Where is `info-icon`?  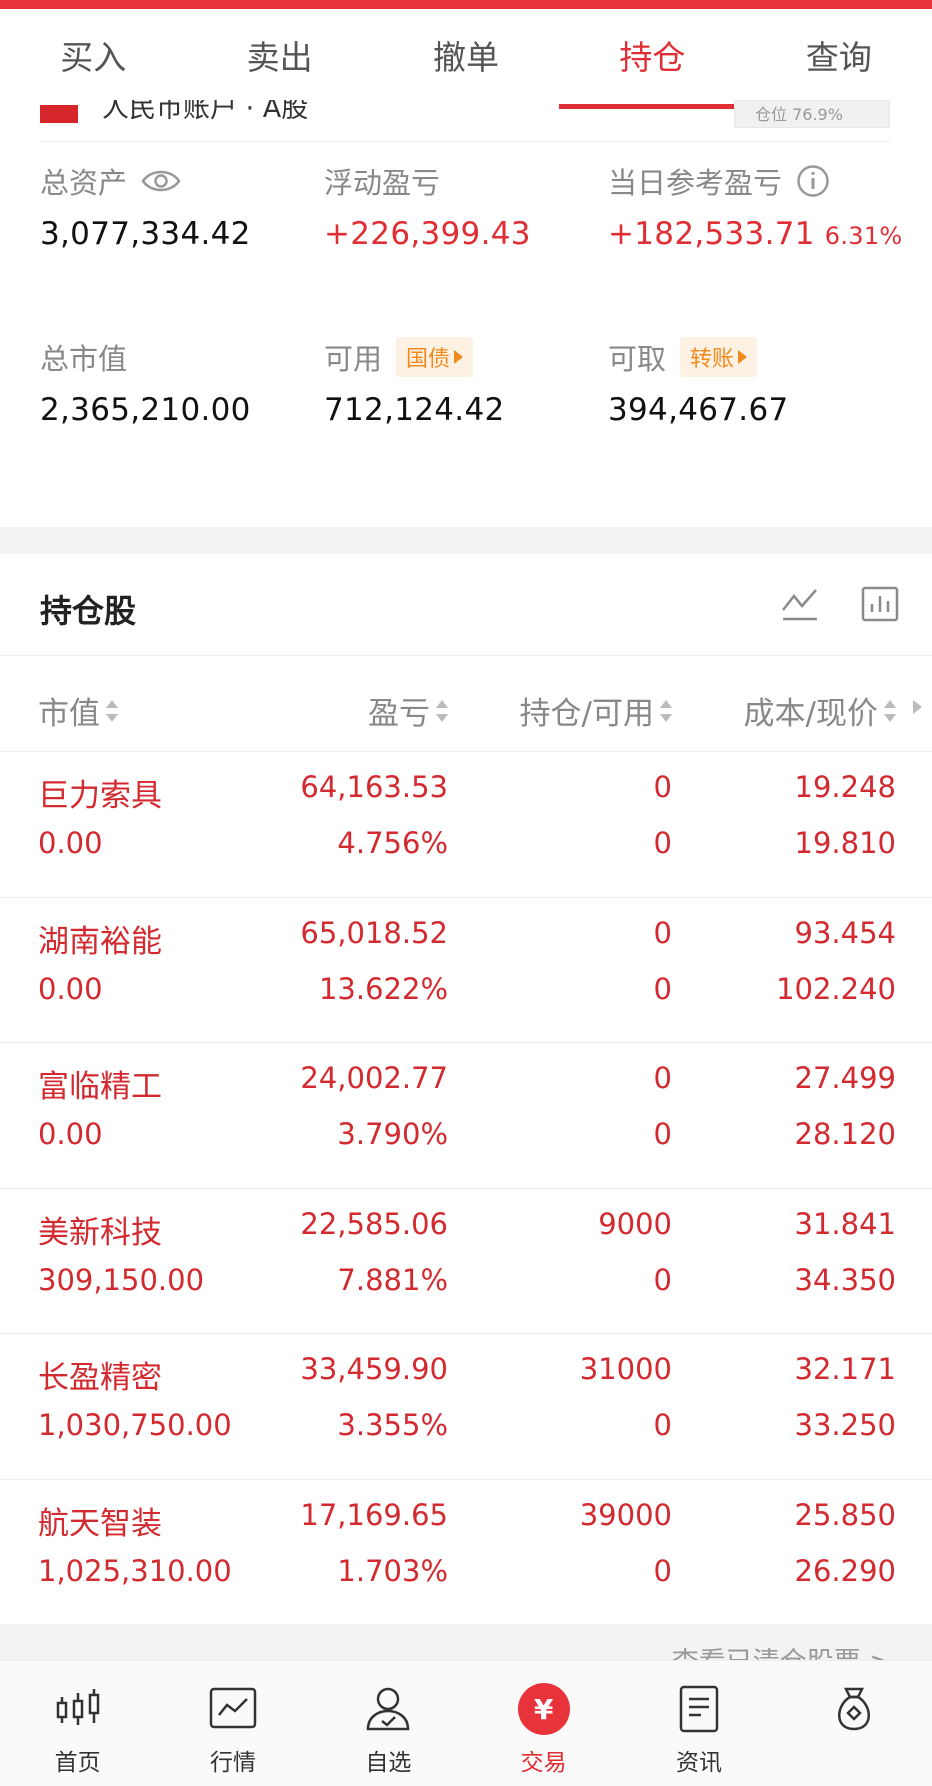
info-icon is located at coordinates (813, 181).